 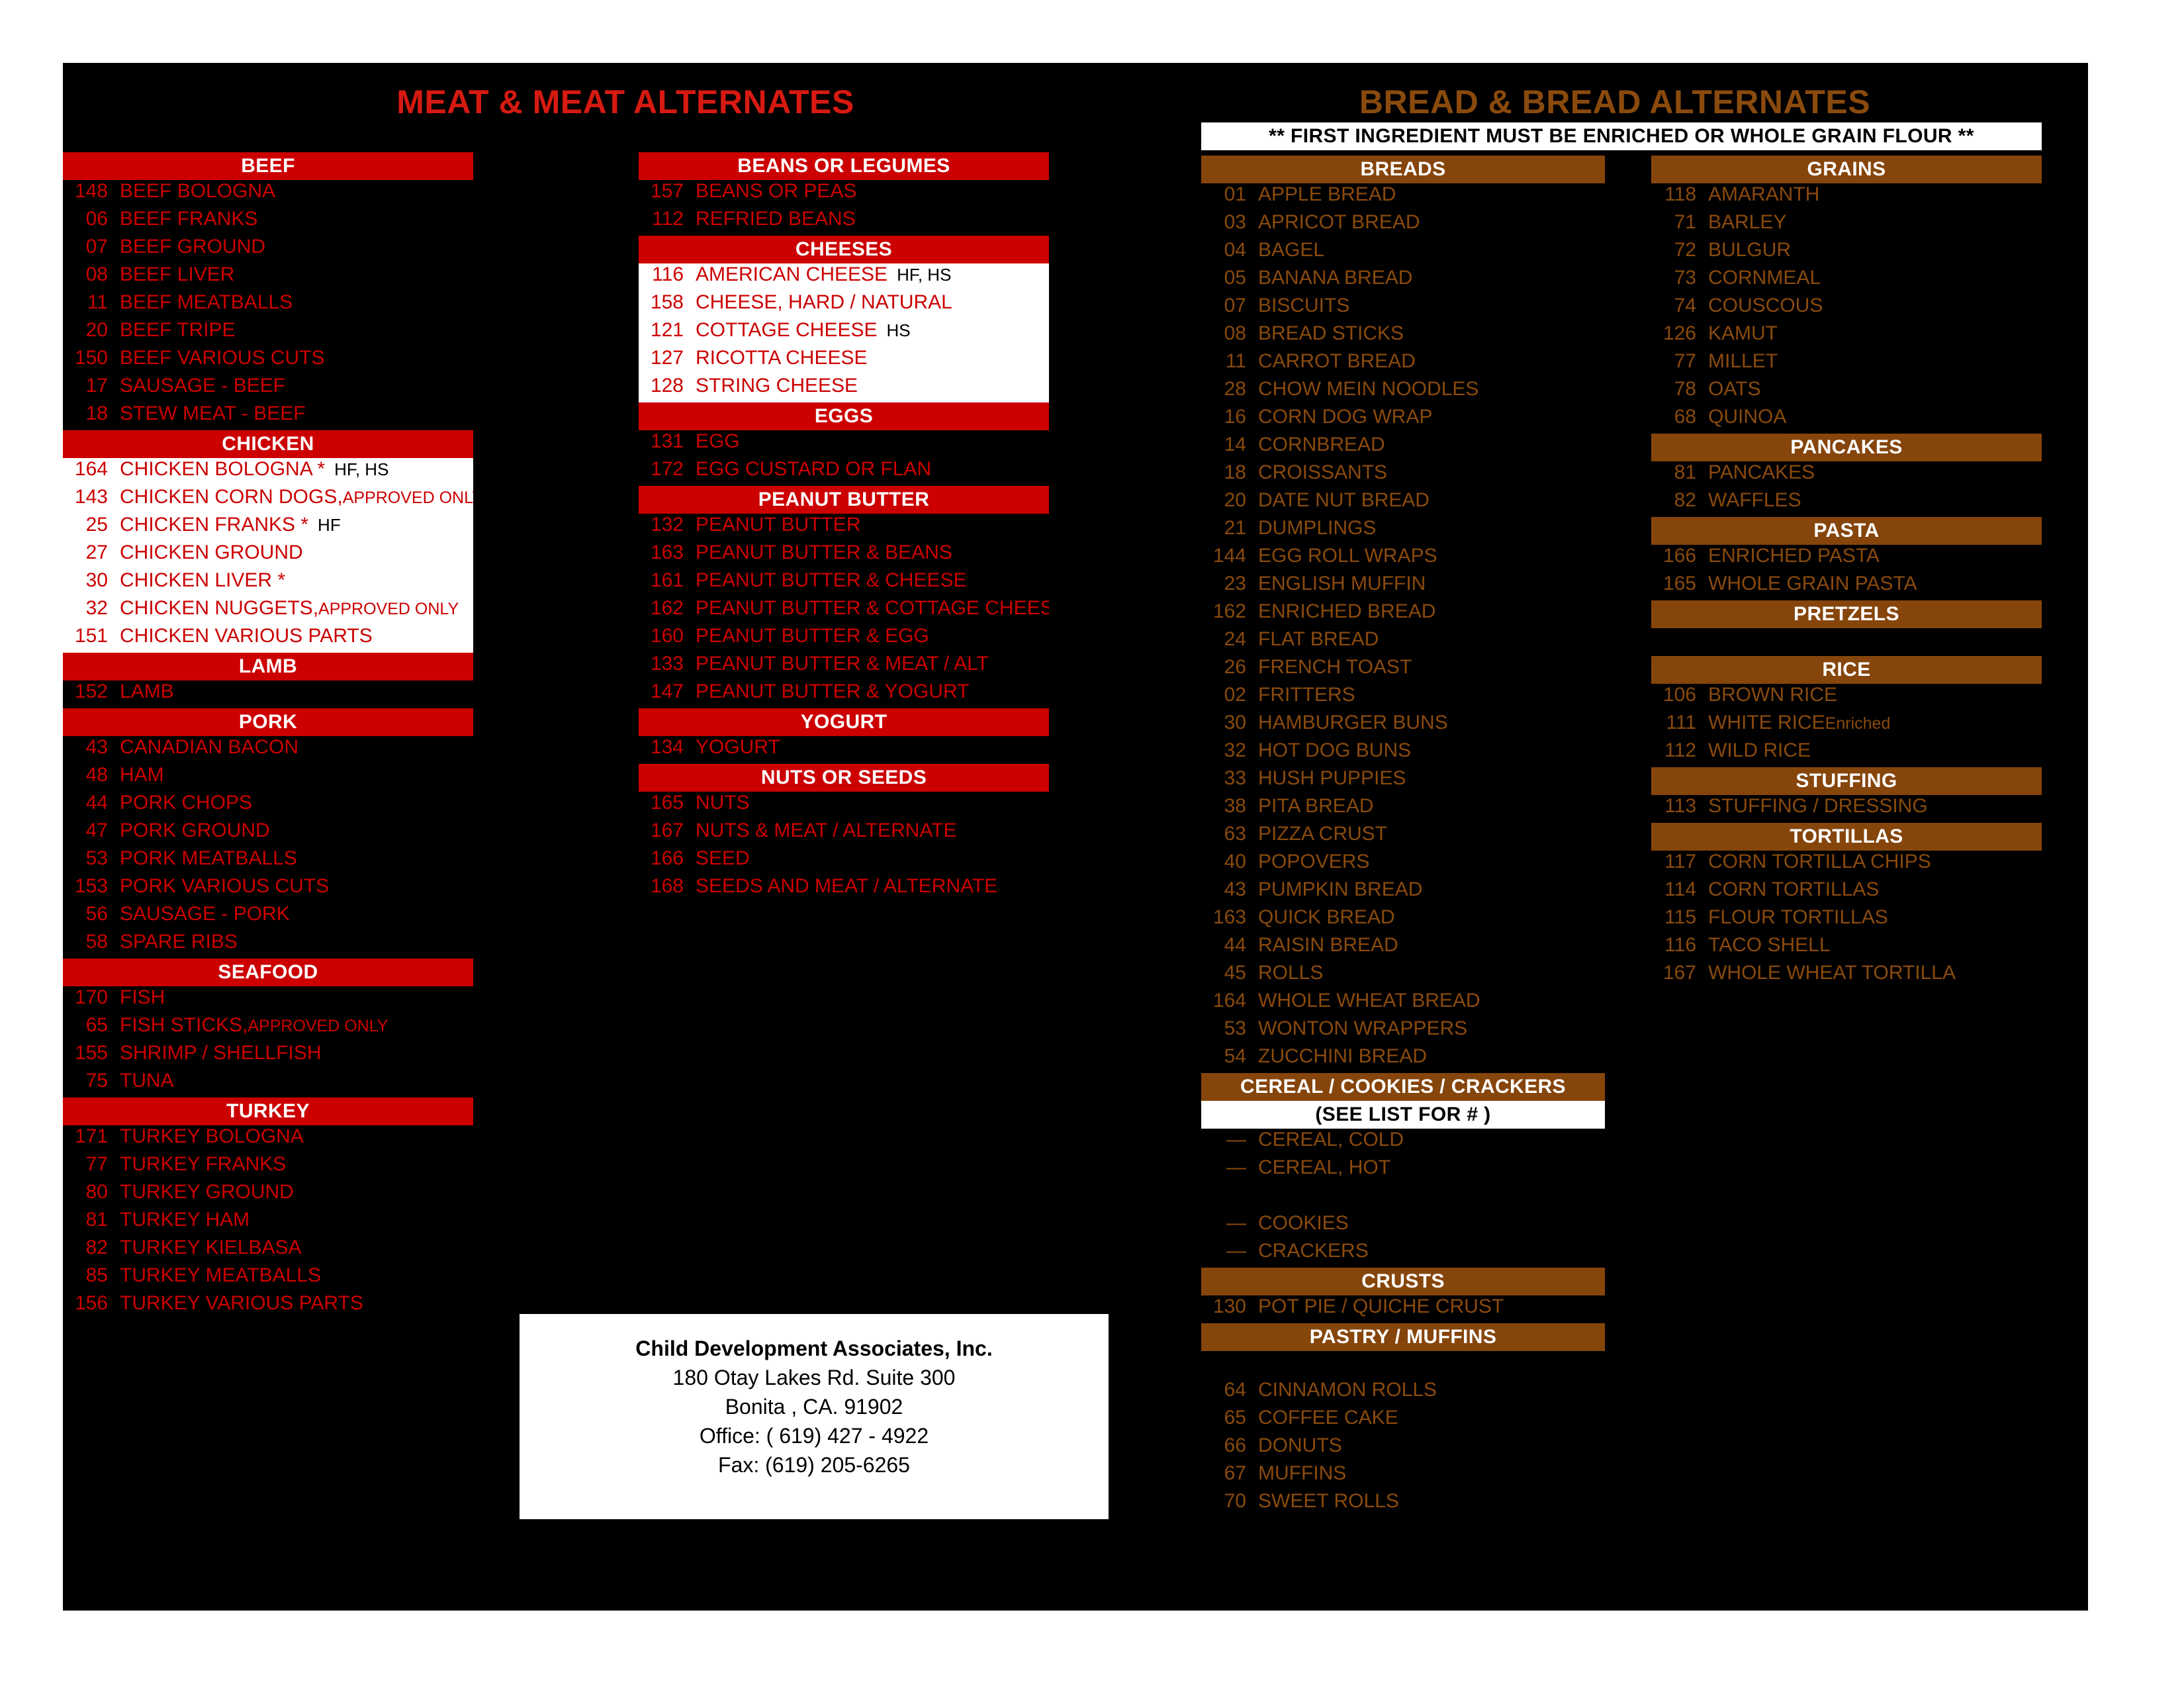 I want to click on list-item: 75 TUNA, so click(x=268, y=1084).